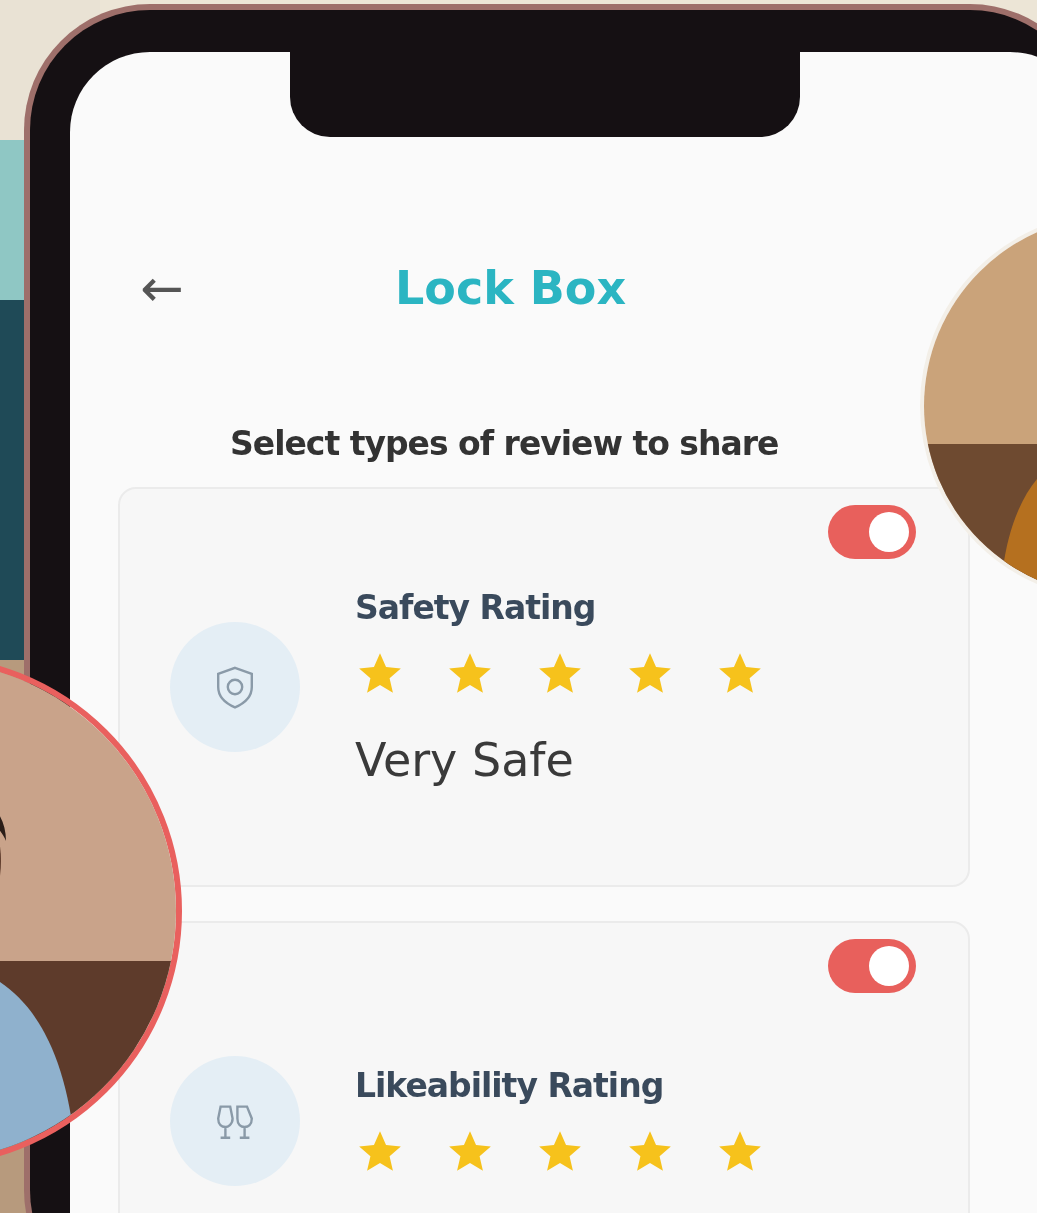 Image resolution: width=1037 pixels, height=1213 pixels. I want to click on back-button: ←, so click(170, 288).